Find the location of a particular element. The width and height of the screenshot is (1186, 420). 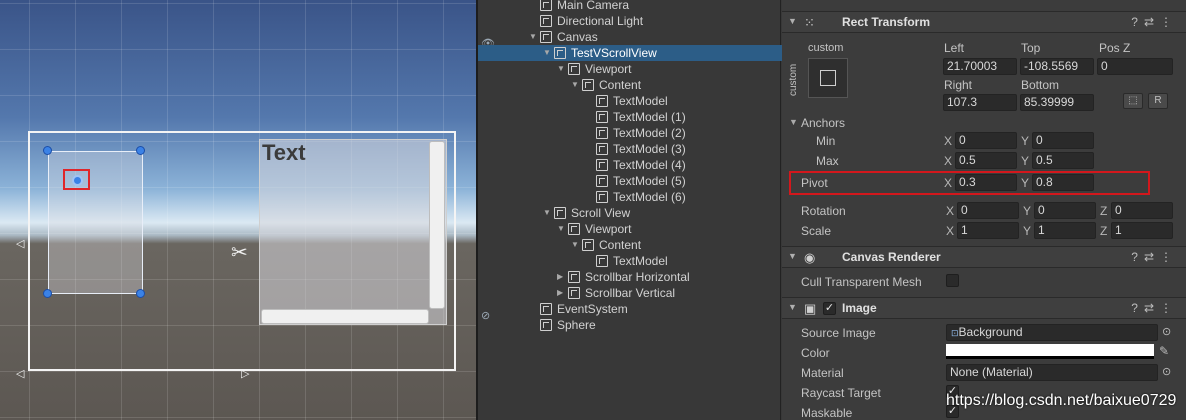

color-swatch is located at coordinates (1050, 351).